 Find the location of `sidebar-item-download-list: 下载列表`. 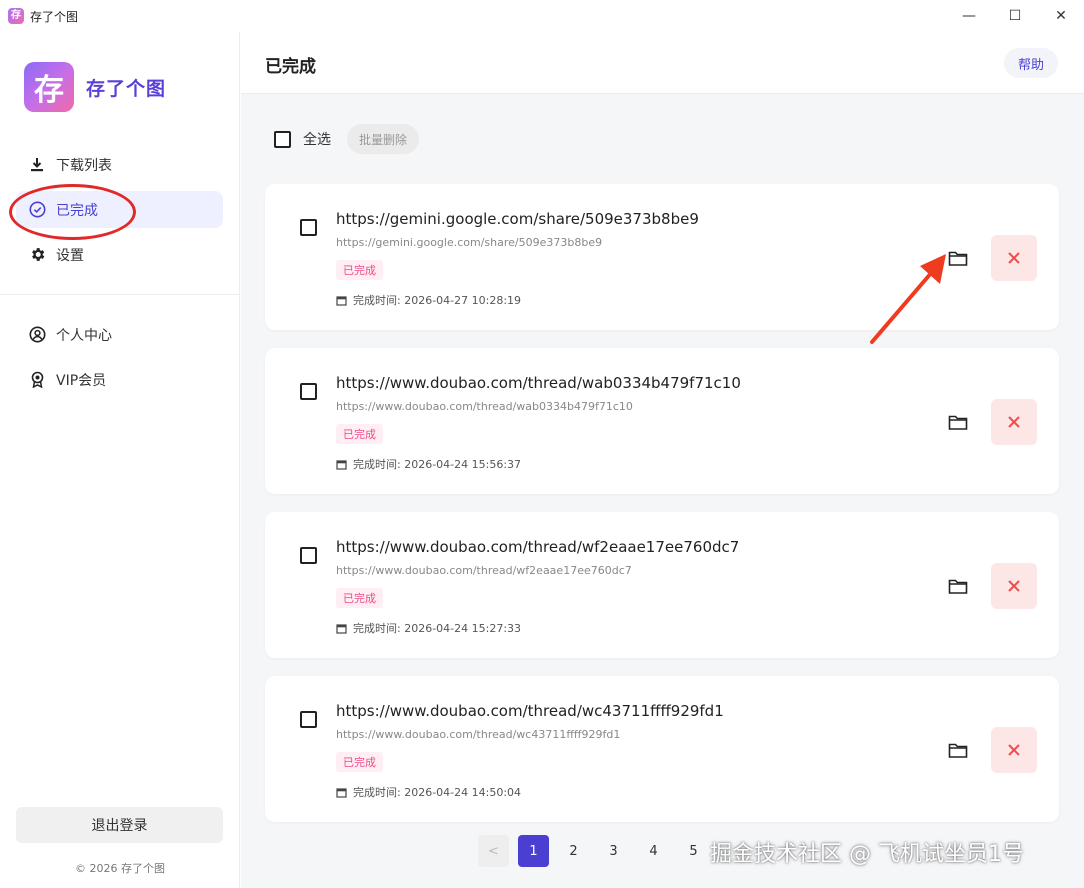

sidebar-item-download-list: 下载列表 is located at coordinates (119, 164).